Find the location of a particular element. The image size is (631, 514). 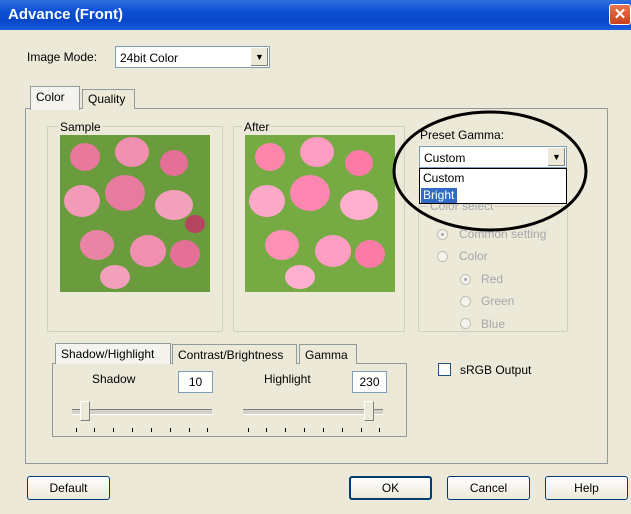

shadow-value-field: 10 is located at coordinates (195, 382).